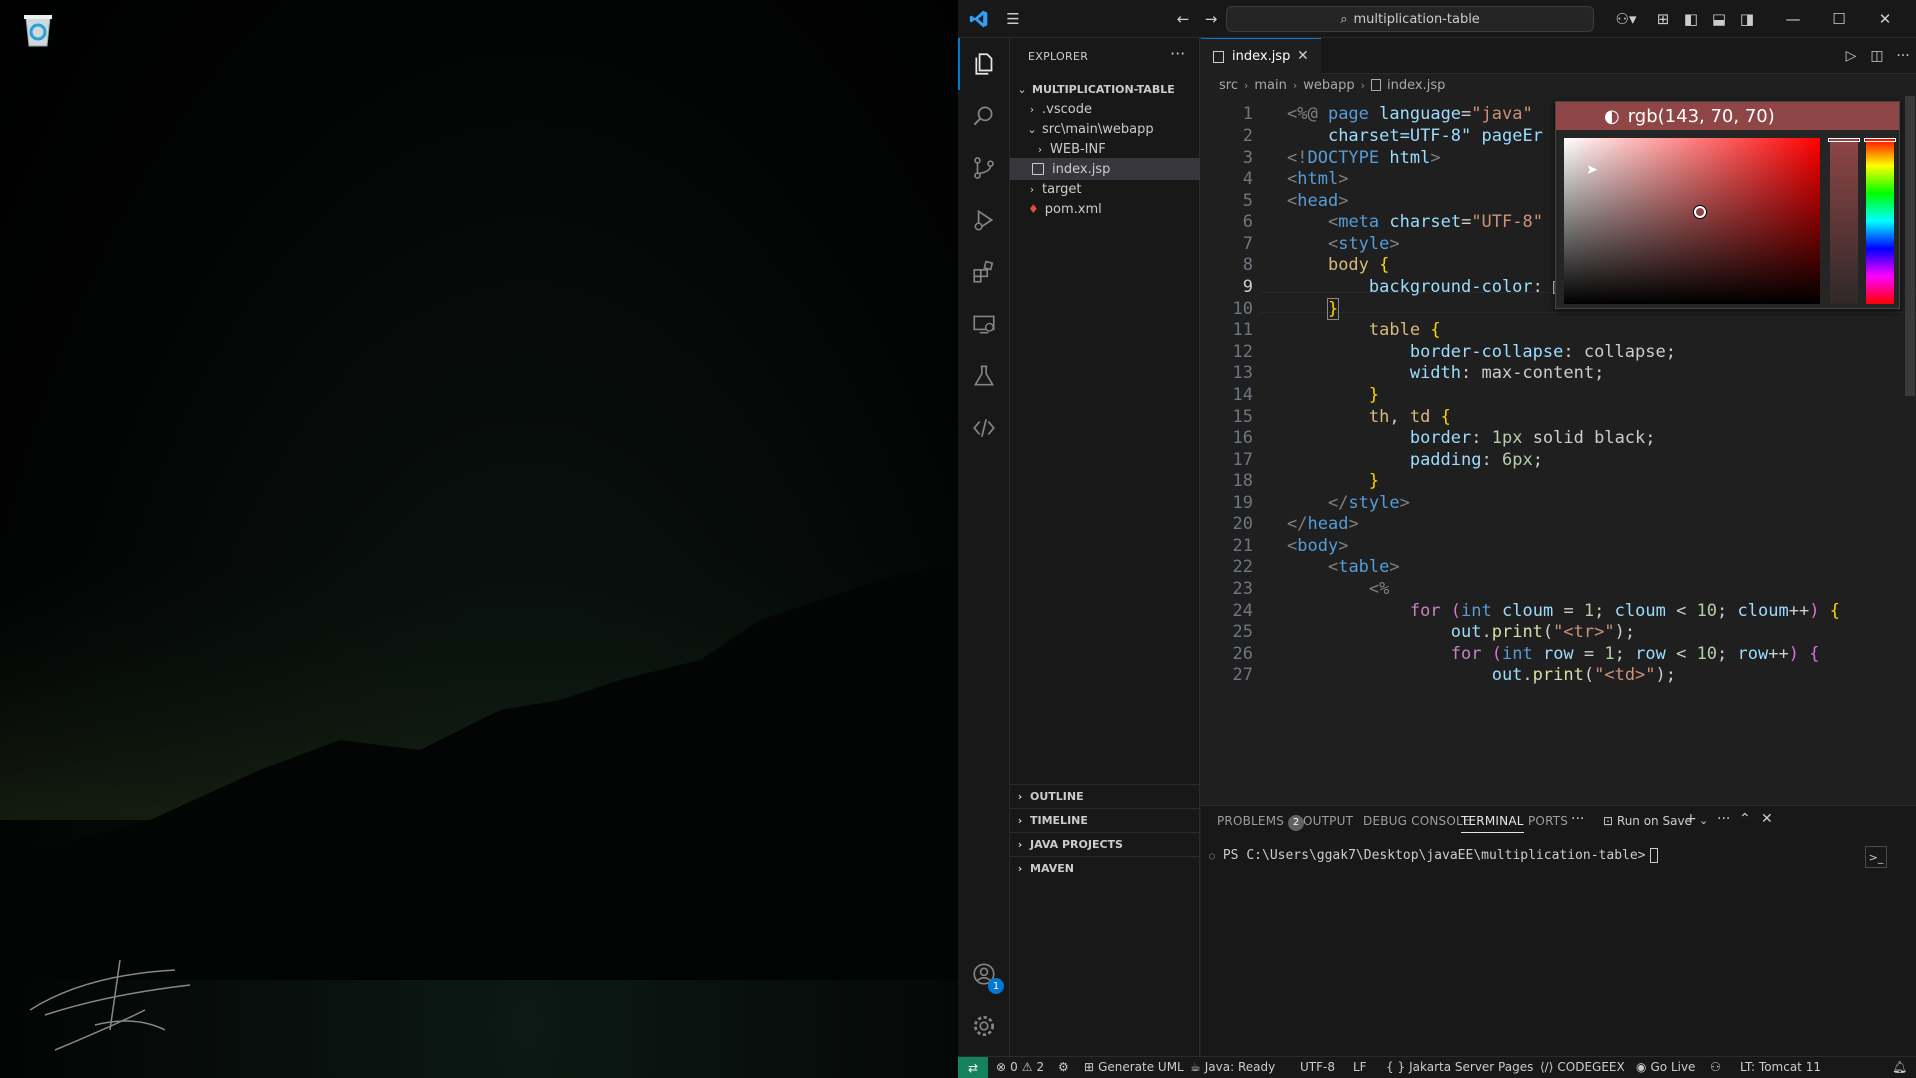  I want to click on section-outline: › OUTLINE, so click(1105, 796).